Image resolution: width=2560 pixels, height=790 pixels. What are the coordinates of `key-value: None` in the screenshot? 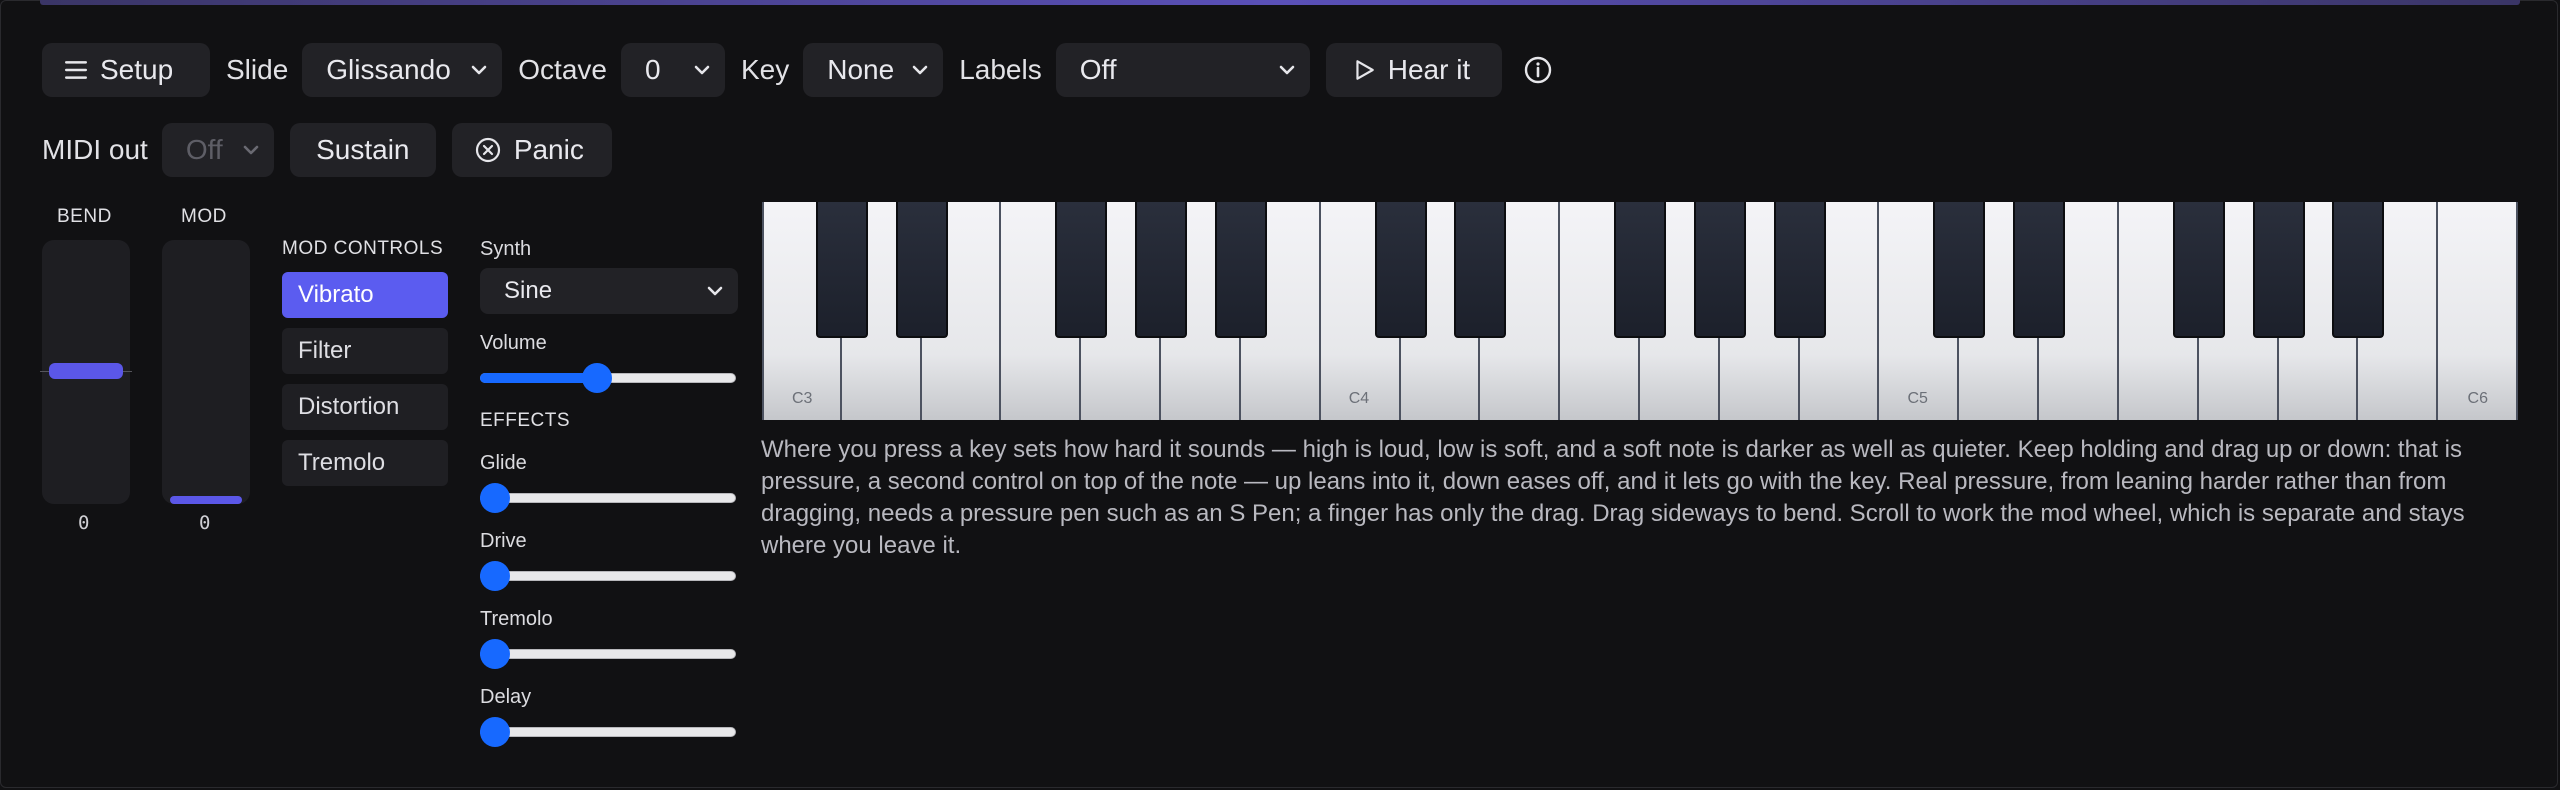 It's located at (861, 69).